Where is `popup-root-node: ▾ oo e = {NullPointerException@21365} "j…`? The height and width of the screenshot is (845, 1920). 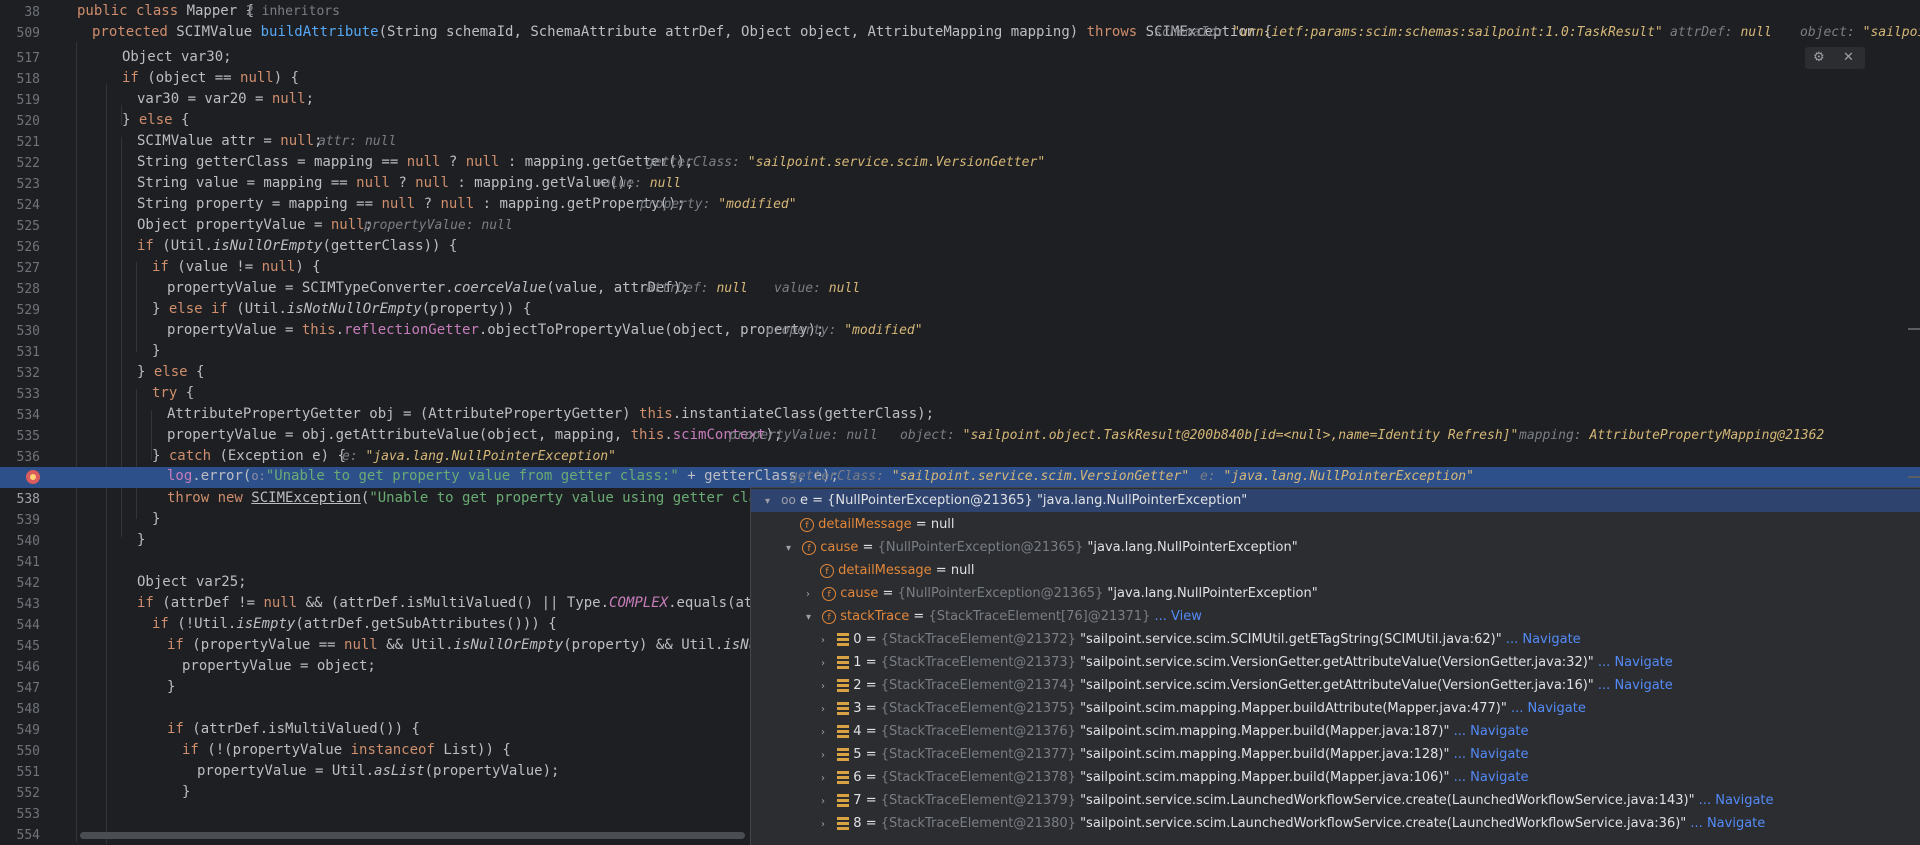
popup-root-node: ▾ oo e = {NullPointerException@21365} "j… is located at coordinates (1335, 500).